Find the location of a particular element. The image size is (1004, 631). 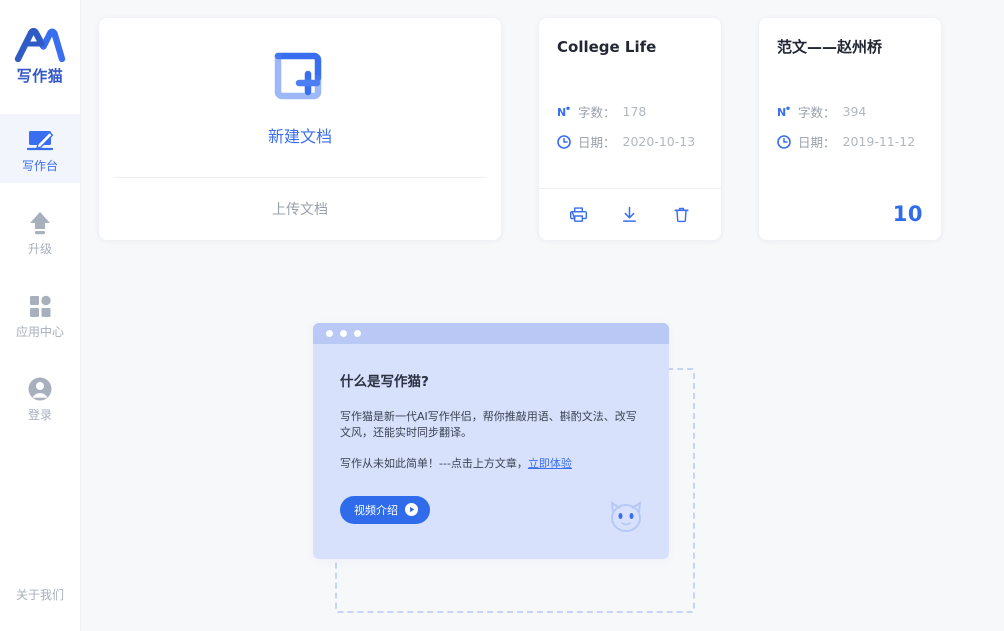

promo-paragraph-2: 写作从未如此简单！---点击上方文章，立即体验 is located at coordinates (490, 464).